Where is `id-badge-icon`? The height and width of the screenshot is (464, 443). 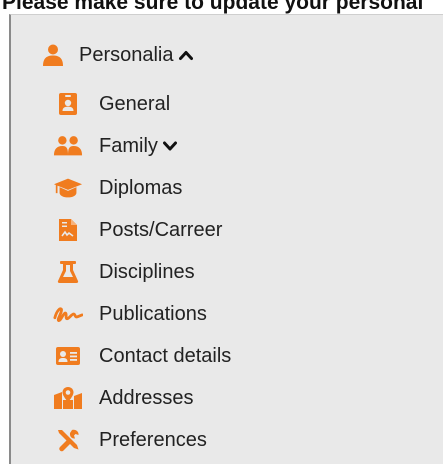 id-badge-icon is located at coordinates (68, 104).